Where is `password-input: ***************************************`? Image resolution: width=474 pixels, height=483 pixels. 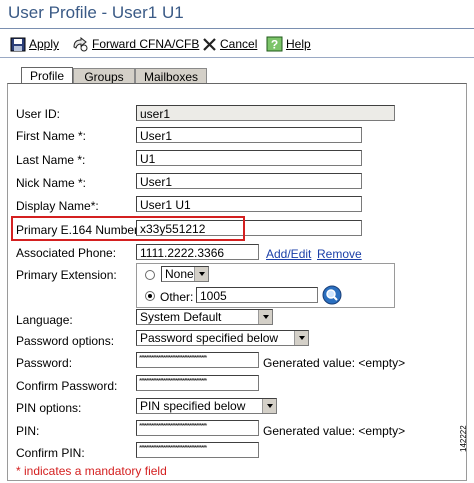 password-input: *************************************** is located at coordinates (197, 360).